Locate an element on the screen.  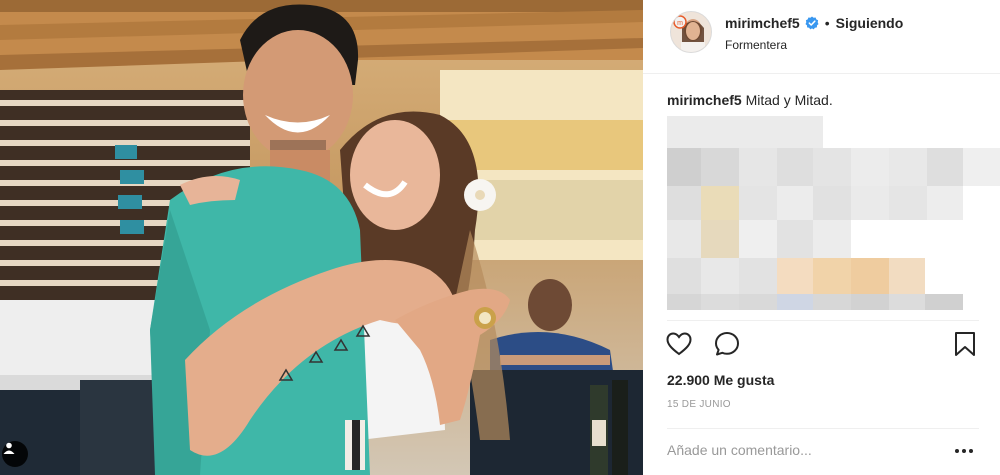
following-button: Siguiendo is located at coordinates (870, 23).